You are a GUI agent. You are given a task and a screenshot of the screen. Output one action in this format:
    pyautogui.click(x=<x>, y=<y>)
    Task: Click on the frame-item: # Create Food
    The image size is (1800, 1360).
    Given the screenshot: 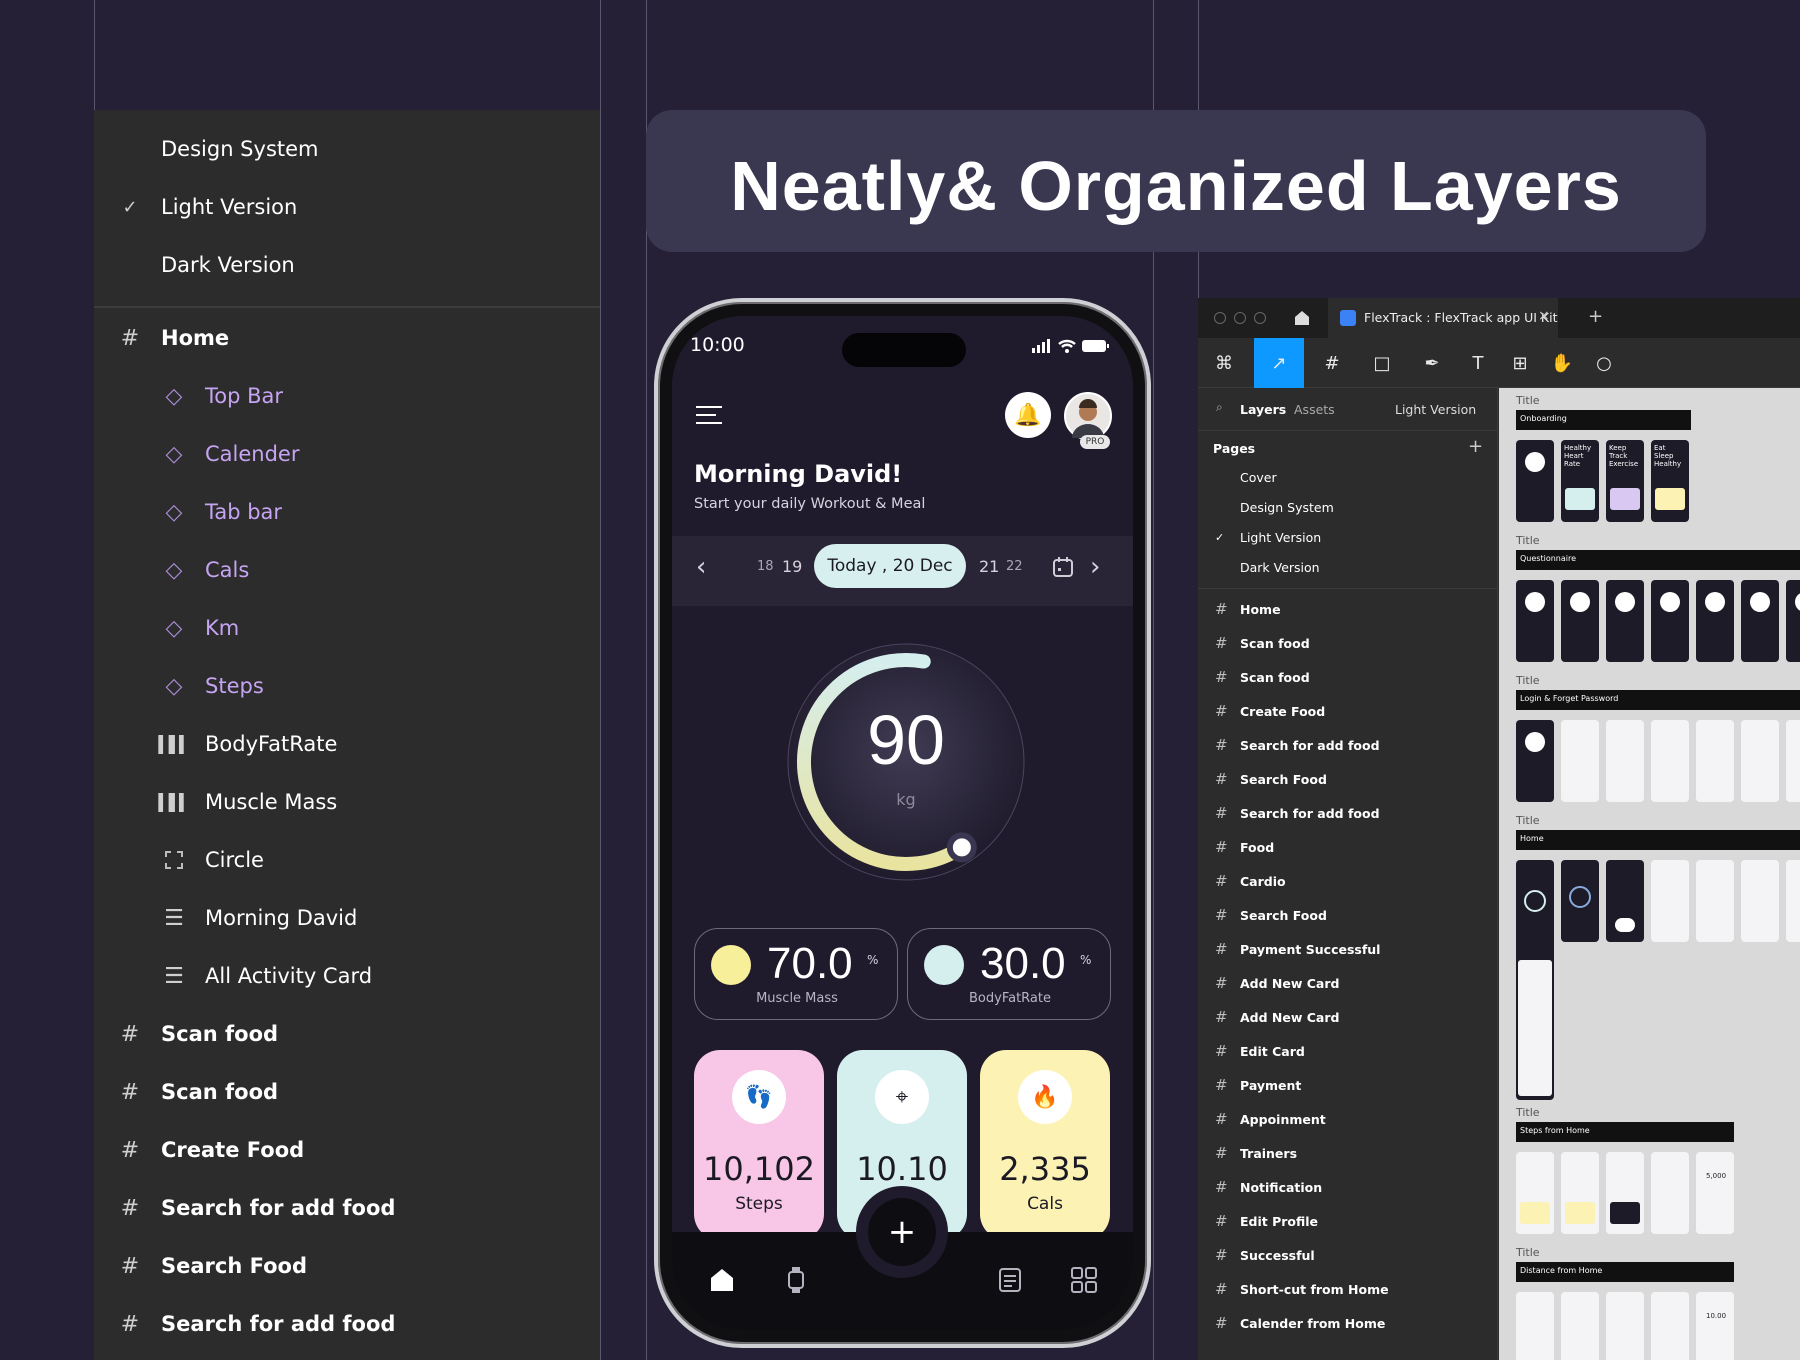 What is the action you would take?
    pyautogui.click(x=1348, y=711)
    